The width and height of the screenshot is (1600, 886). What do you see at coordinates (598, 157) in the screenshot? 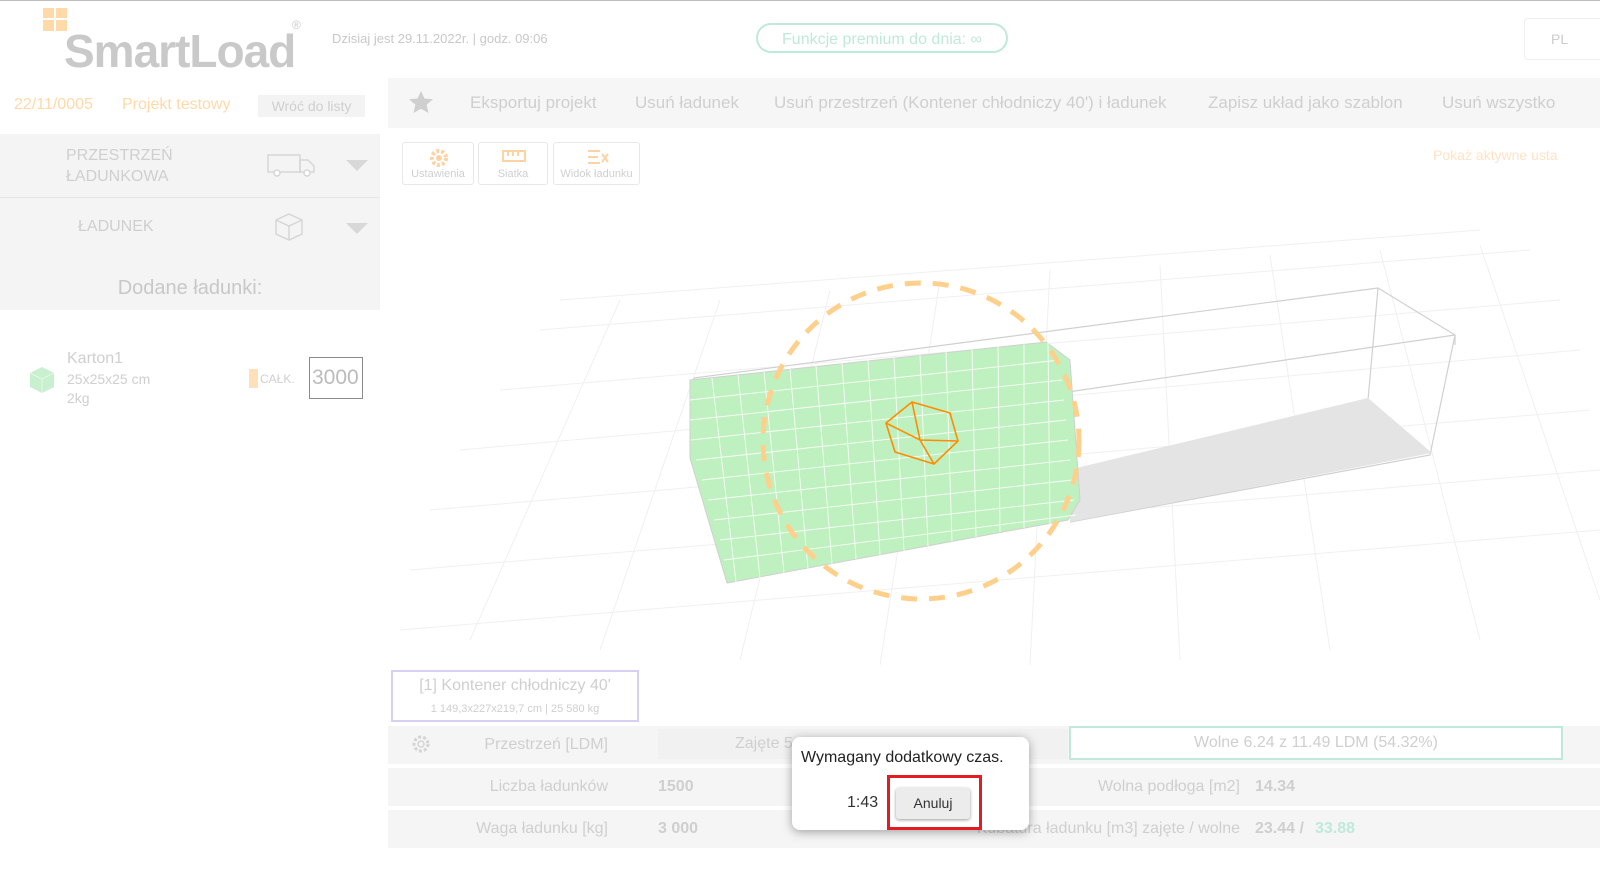
I see `cargo-view-icon` at bounding box center [598, 157].